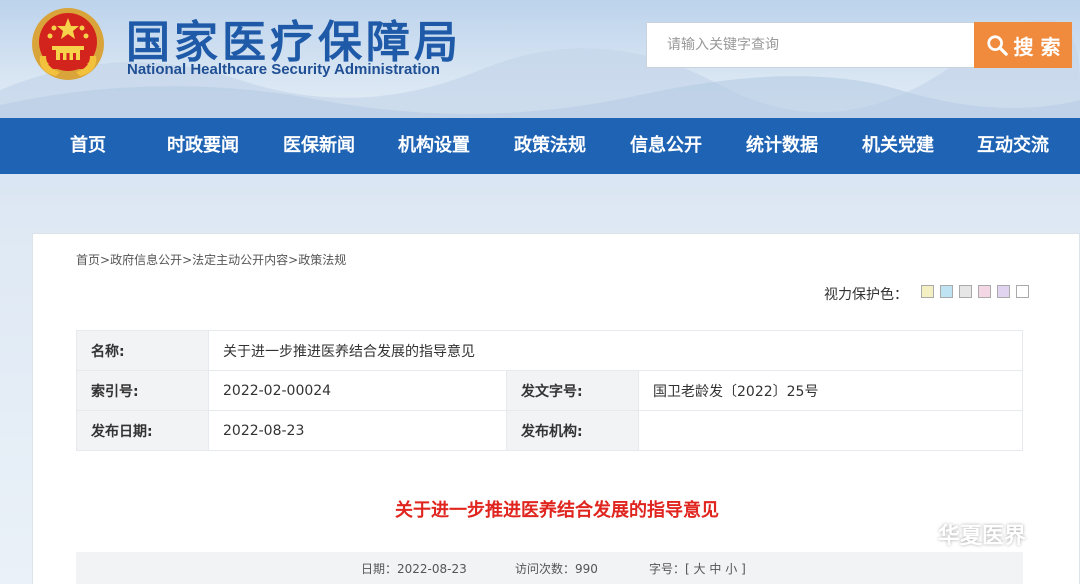  Describe the element at coordinates (586, 569) in the screenshot. I see `info-visits-value: 990` at that location.